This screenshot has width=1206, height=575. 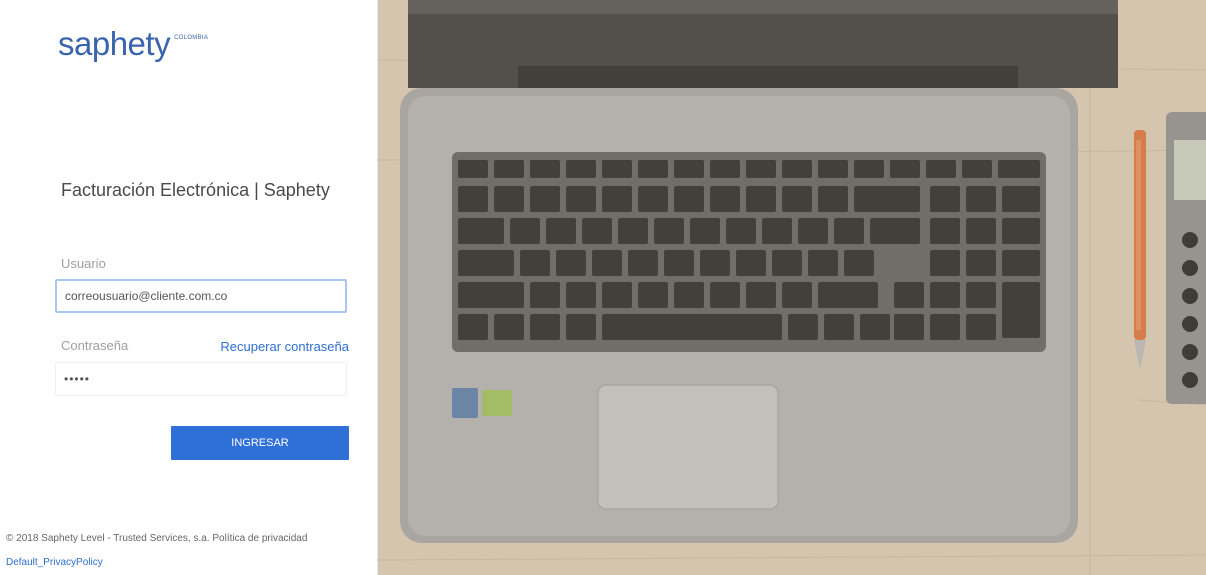 What do you see at coordinates (191, 38) in the screenshot?
I see `logo-country: COLOMBIA` at bounding box center [191, 38].